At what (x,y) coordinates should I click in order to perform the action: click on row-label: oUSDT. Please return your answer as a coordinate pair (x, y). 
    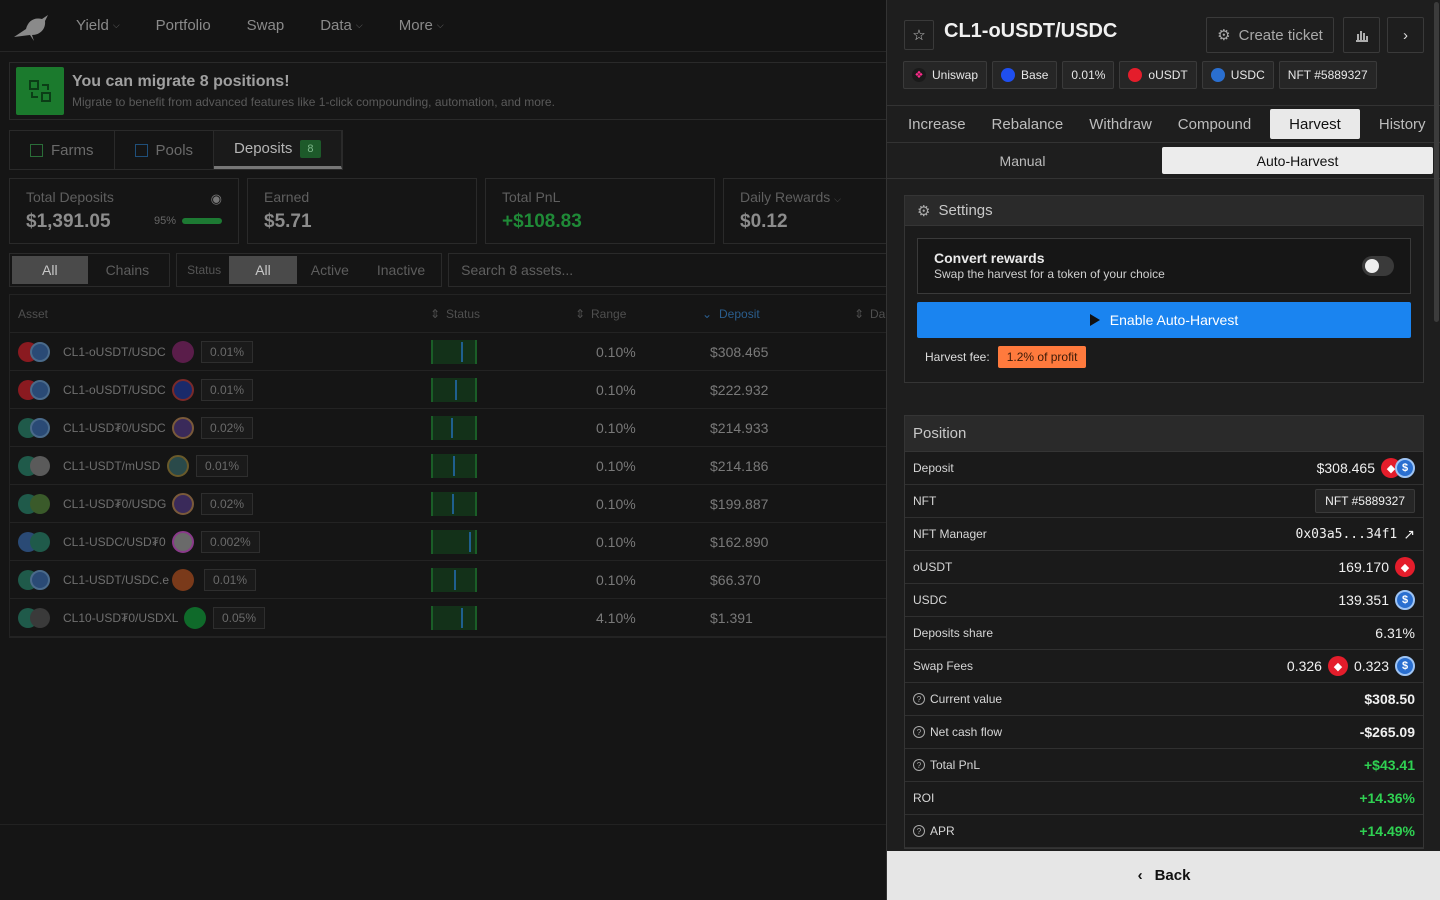
    Looking at the image, I should click on (933, 567).